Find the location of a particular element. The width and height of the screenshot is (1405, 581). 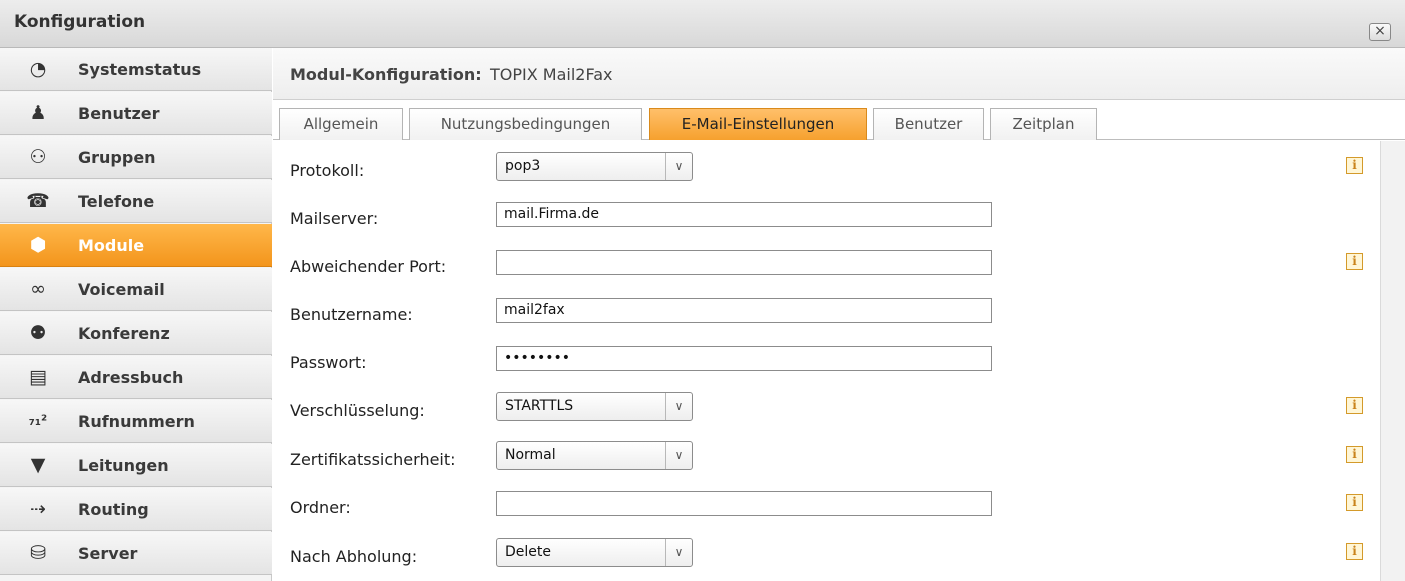

port-label: Abweichender Port: is located at coordinates (368, 266).